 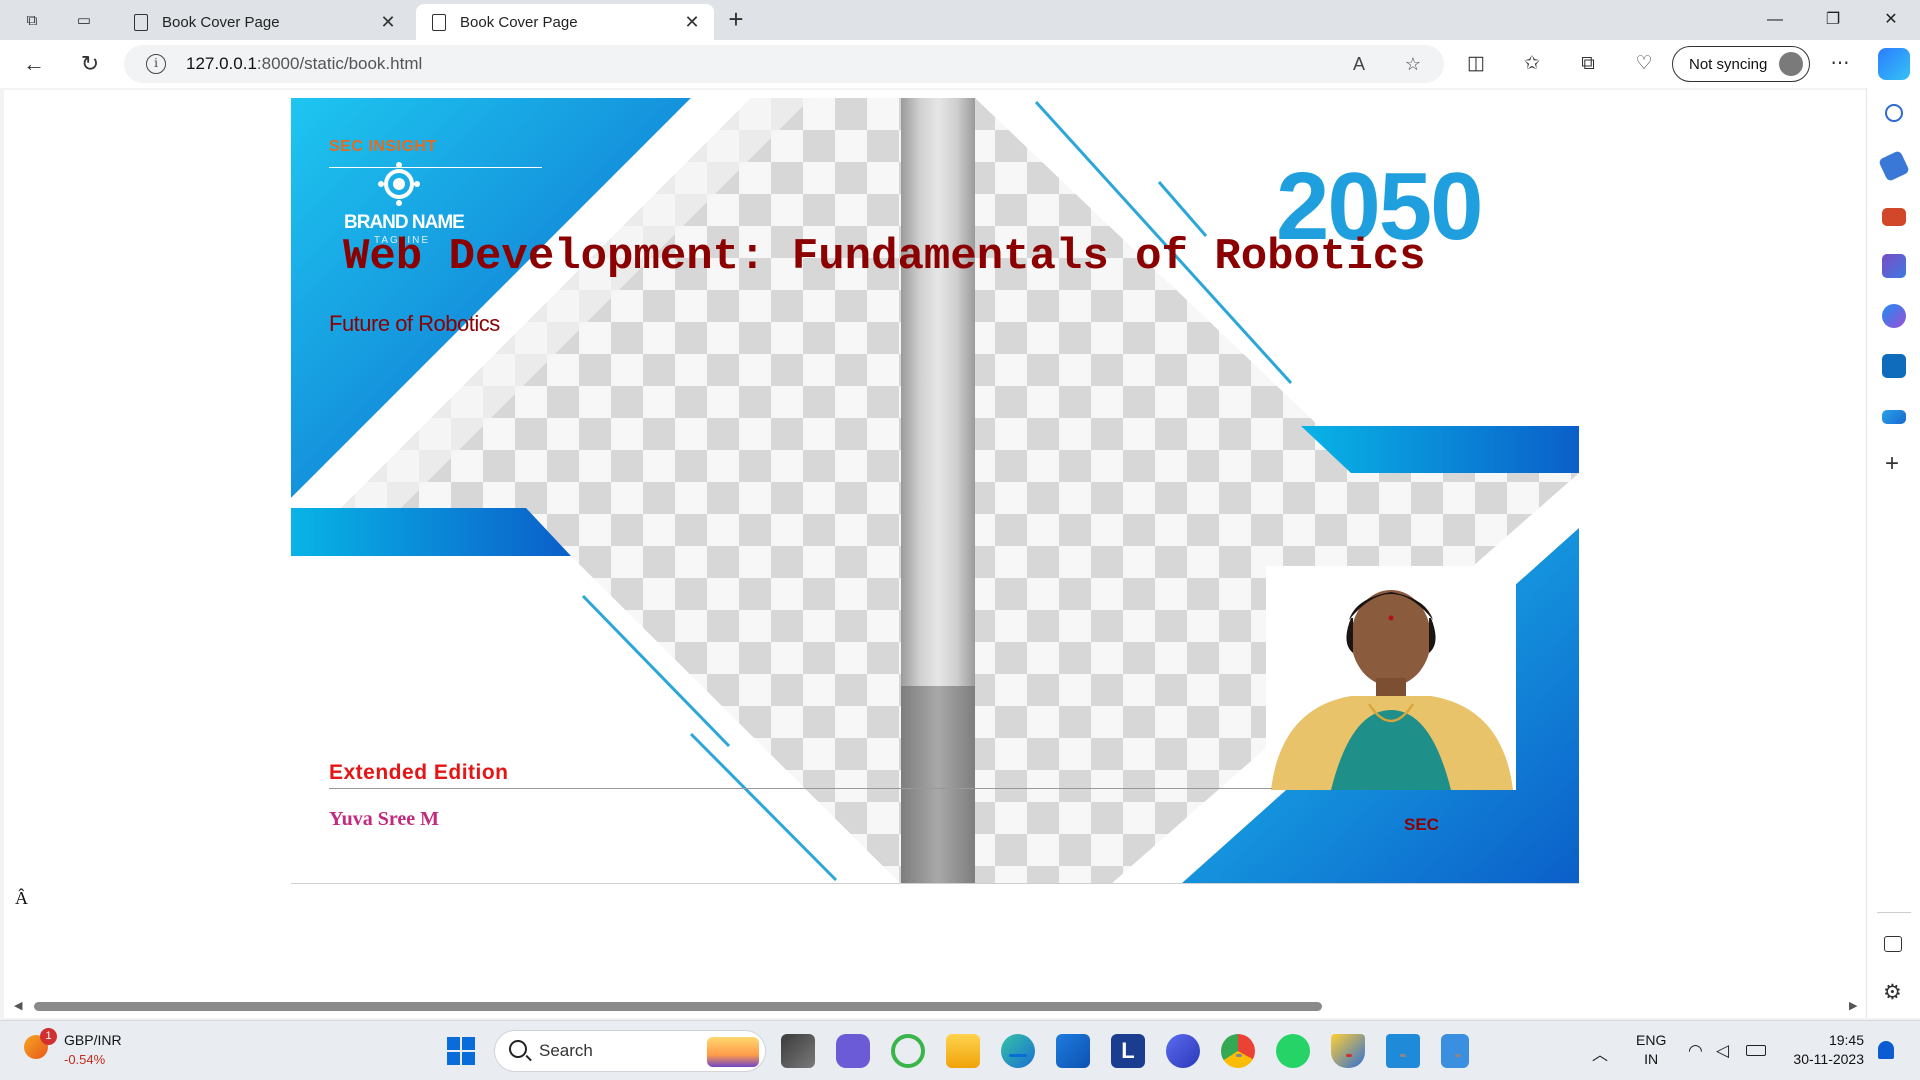 I want to click on outlook-icon, so click(x=1894, y=366).